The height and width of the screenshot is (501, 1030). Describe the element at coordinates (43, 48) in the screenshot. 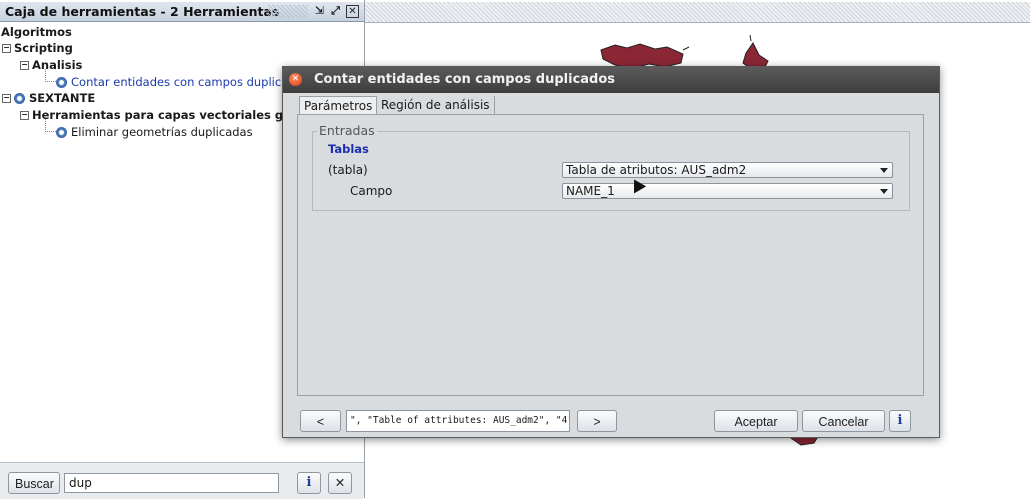

I see `tree-node-label: Scripting` at that location.